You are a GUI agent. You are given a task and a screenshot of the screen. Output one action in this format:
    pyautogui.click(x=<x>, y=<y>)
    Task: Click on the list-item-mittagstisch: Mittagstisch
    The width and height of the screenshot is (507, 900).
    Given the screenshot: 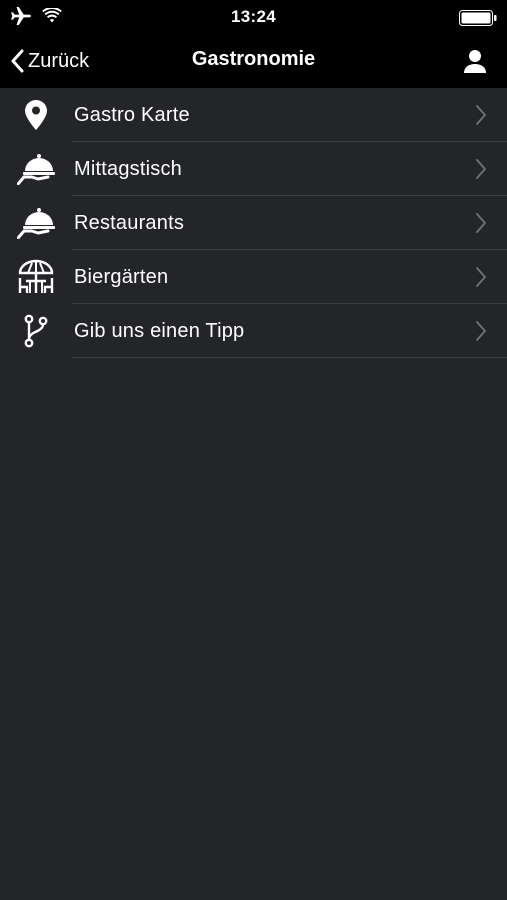 What is the action you would take?
    pyautogui.click(x=253, y=169)
    